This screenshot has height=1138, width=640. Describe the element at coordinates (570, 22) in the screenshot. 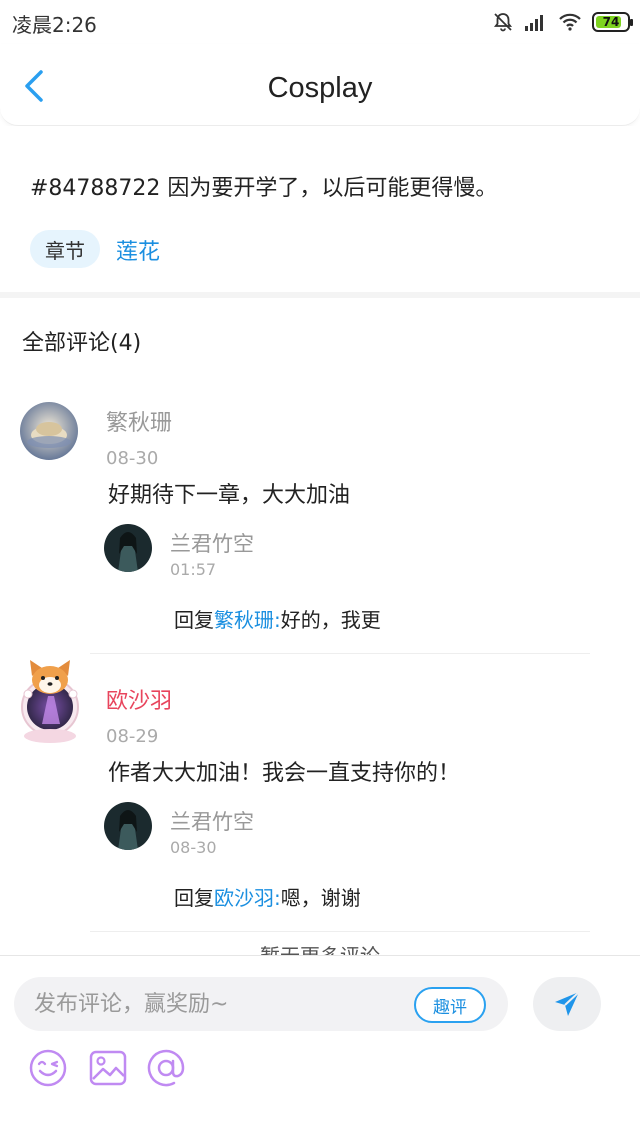

I see `wifi-icon` at that location.